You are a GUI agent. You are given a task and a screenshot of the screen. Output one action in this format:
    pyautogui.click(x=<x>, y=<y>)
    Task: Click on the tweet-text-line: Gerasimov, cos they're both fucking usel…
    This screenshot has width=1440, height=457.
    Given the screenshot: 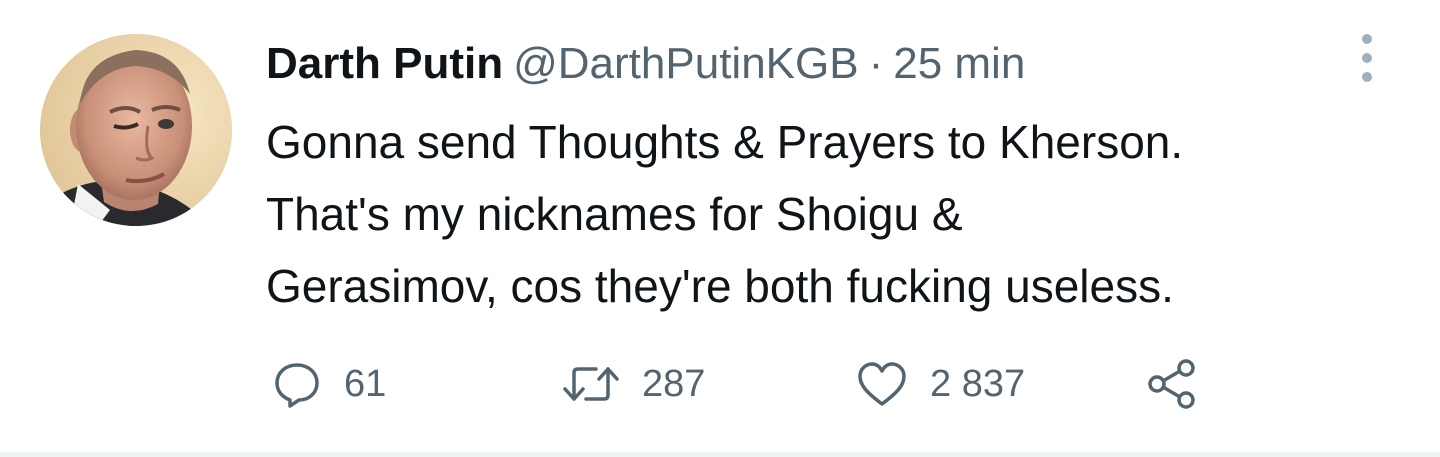 What is the action you would take?
    pyautogui.click(x=720, y=286)
    